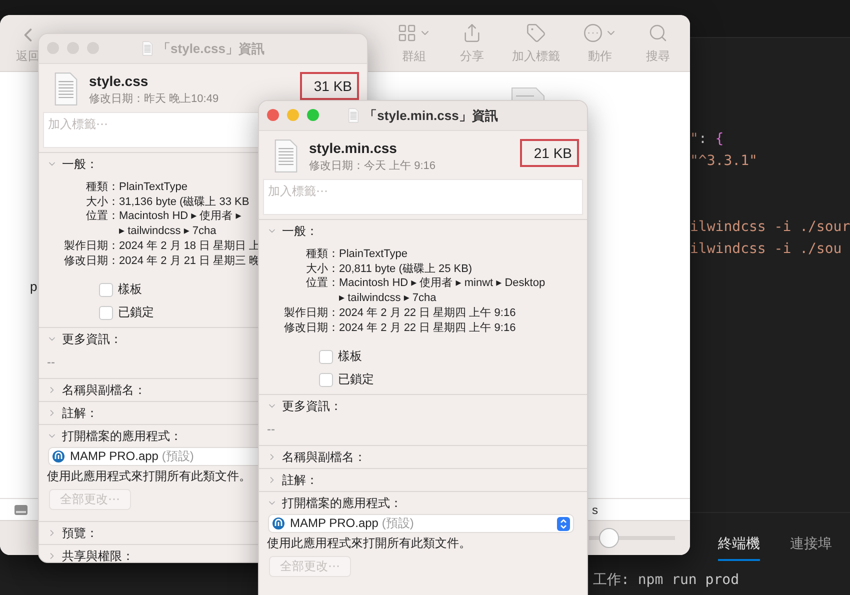 Image resolution: width=850 pixels, height=595 pixels. What do you see at coordinates (549, 153) in the screenshot?
I see `file-size: 21 KB` at bounding box center [549, 153].